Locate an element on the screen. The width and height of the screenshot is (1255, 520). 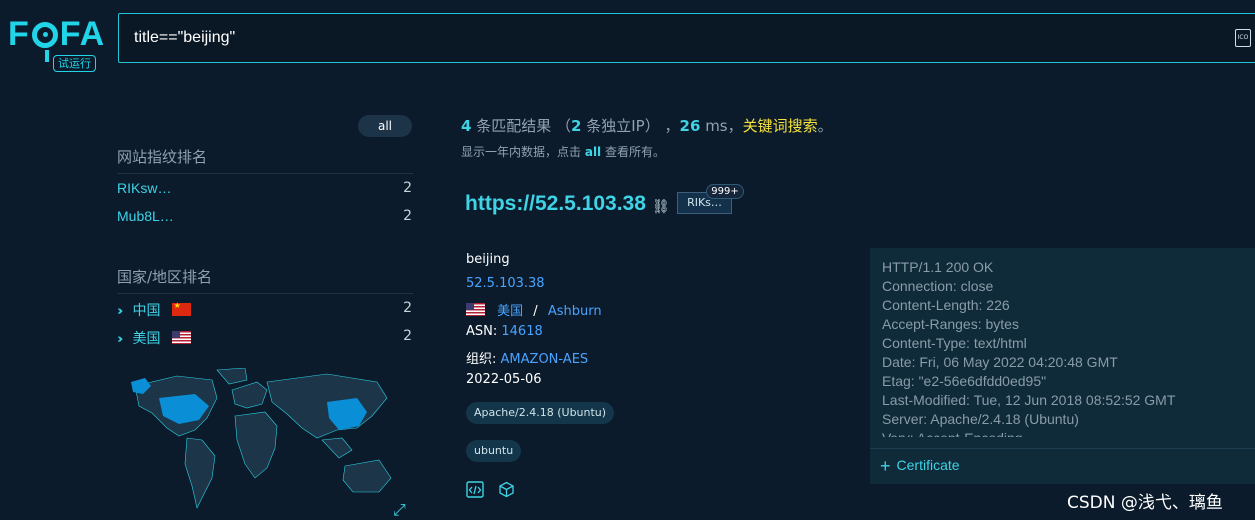
count-badge: 999+ is located at coordinates (725, 191).